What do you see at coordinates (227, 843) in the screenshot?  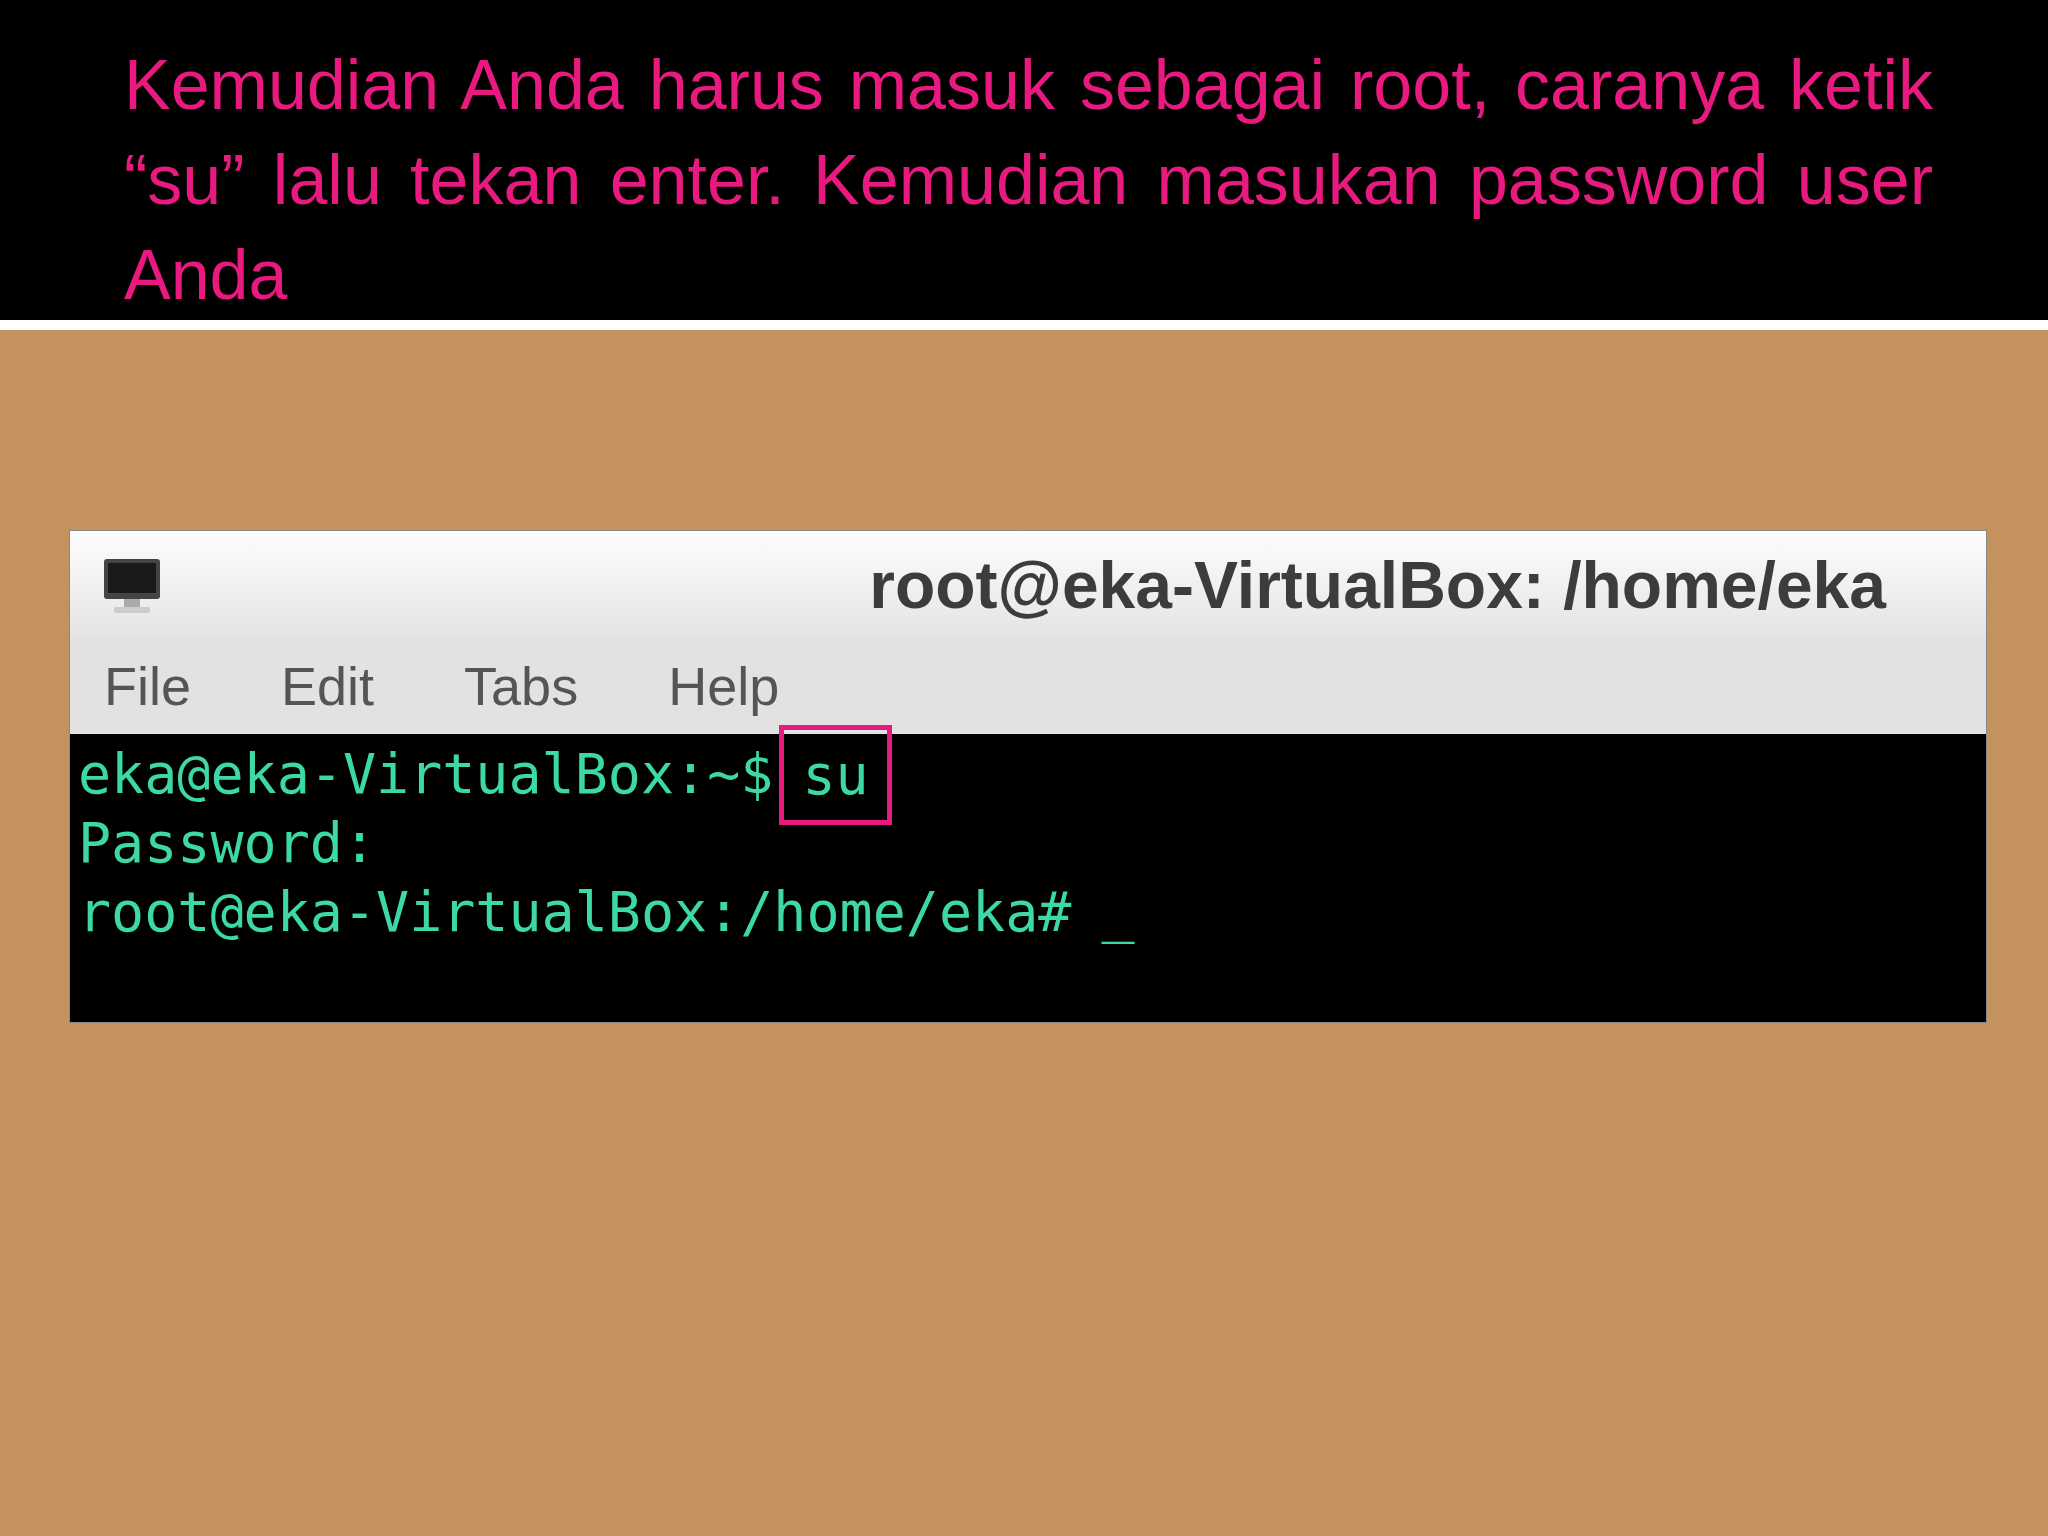 I see `terminal-output: Password:` at bounding box center [227, 843].